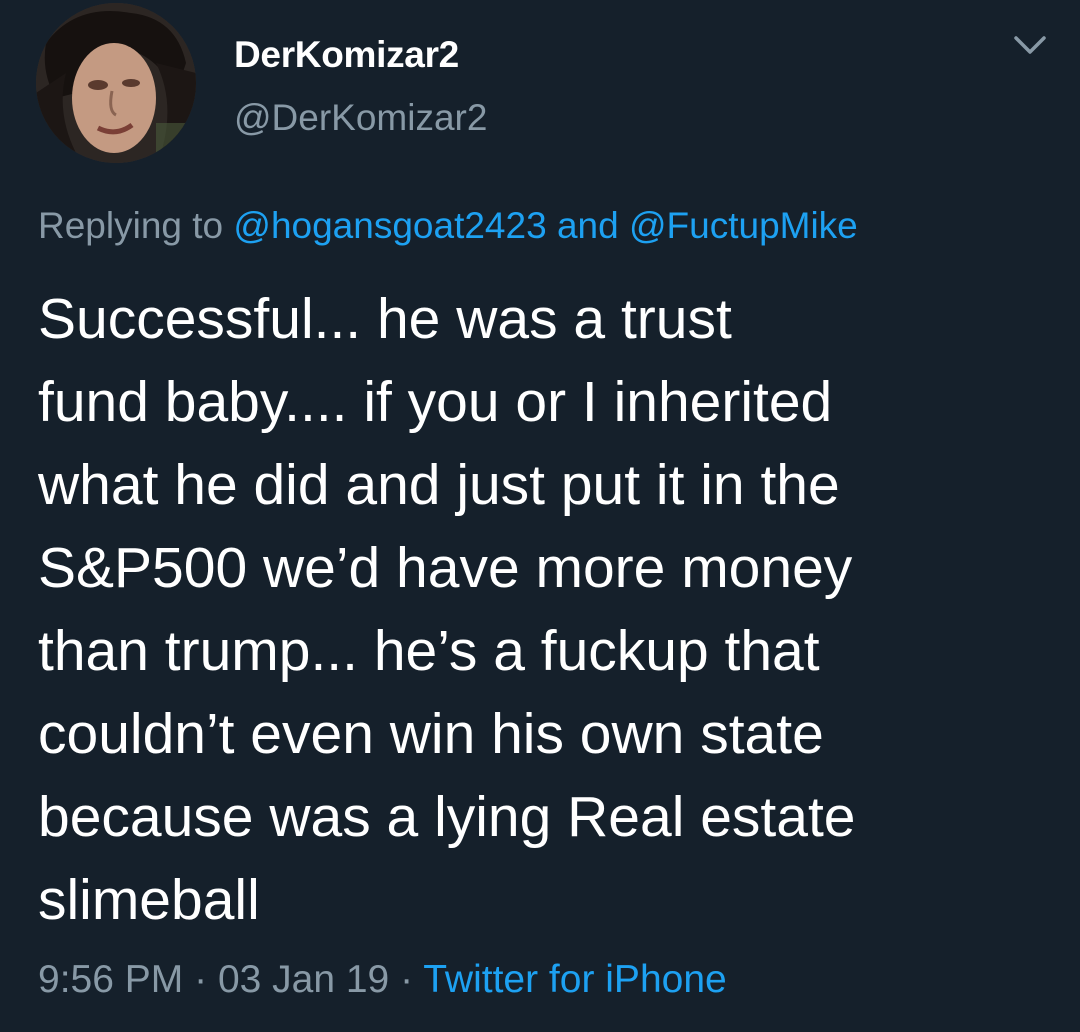 This screenshot has height=1032, width=1080. I want to click on avatar-image, so click(116, 83).